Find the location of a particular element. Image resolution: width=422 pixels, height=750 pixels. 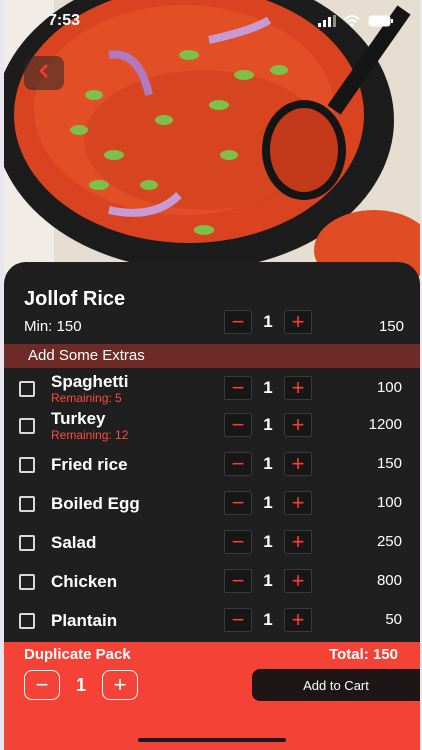

extra-price: 50 is located at coordinates (393, 619).